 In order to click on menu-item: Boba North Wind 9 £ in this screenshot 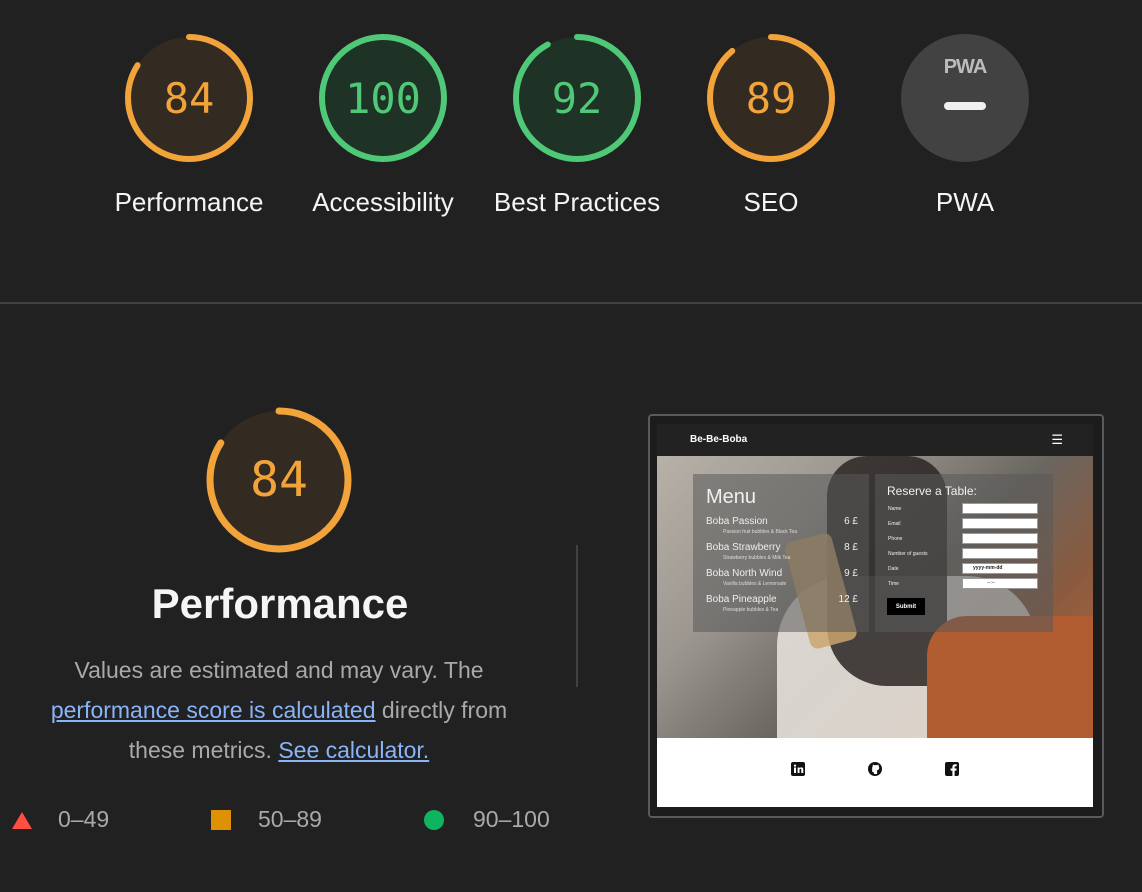, I will do `click(782, 573)`.